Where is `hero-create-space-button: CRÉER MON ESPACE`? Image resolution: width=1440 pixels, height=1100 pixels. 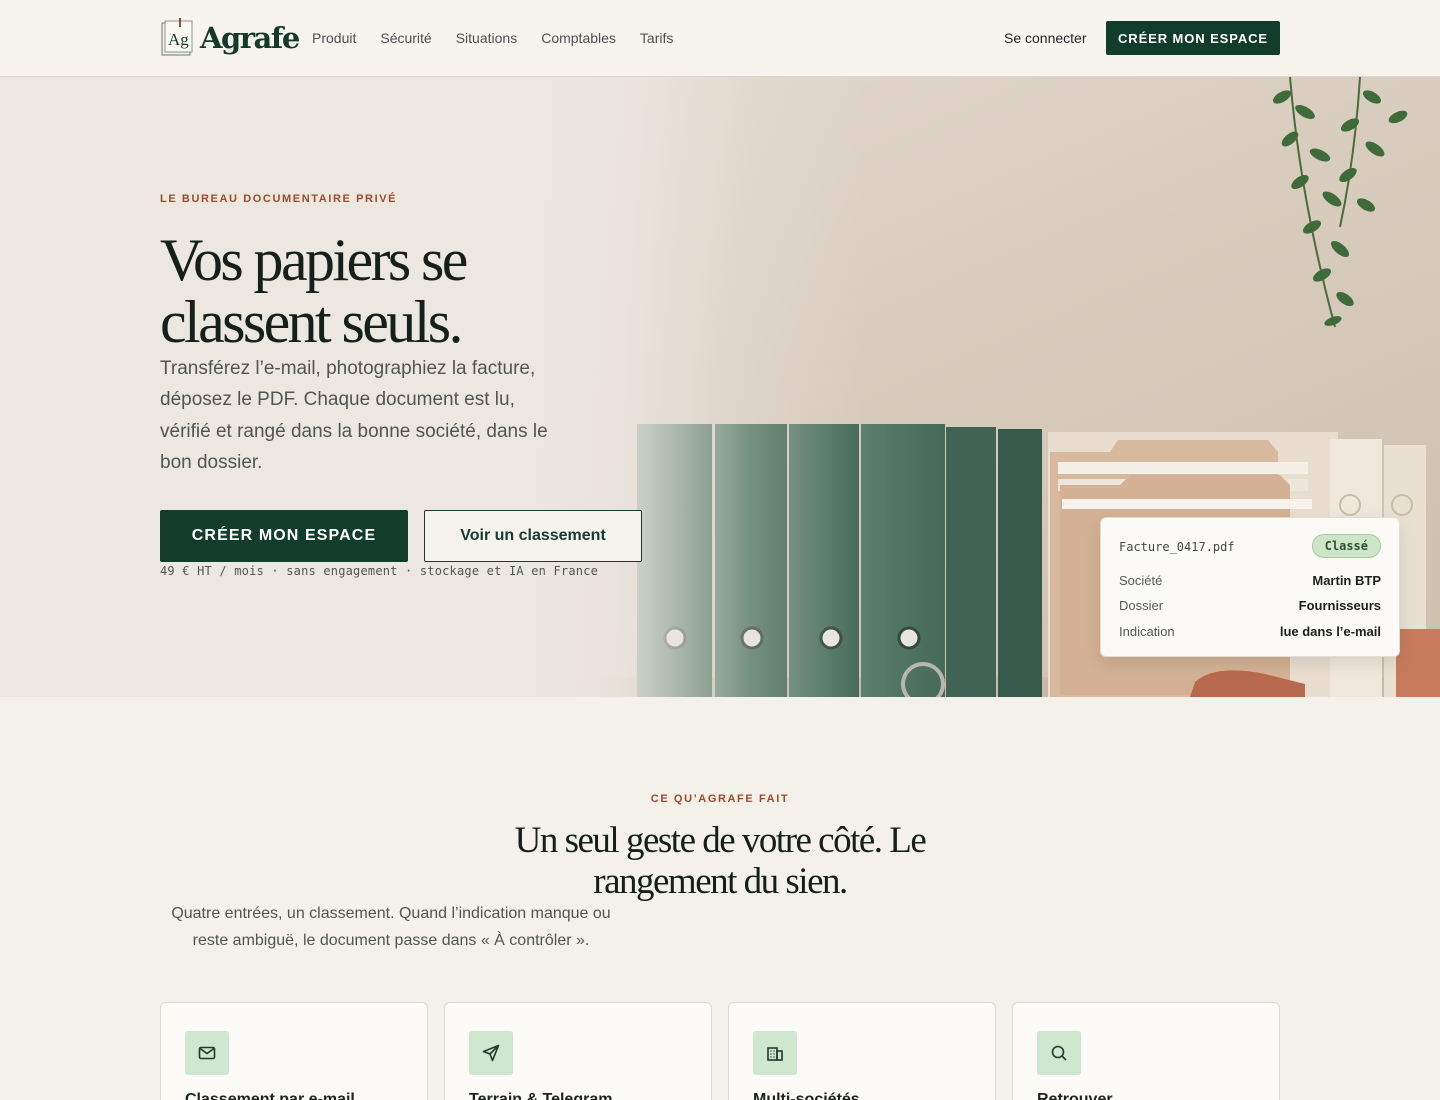
hero-create-space-button: CRÉER MON ESPACE is located at coordinates (284, 536).